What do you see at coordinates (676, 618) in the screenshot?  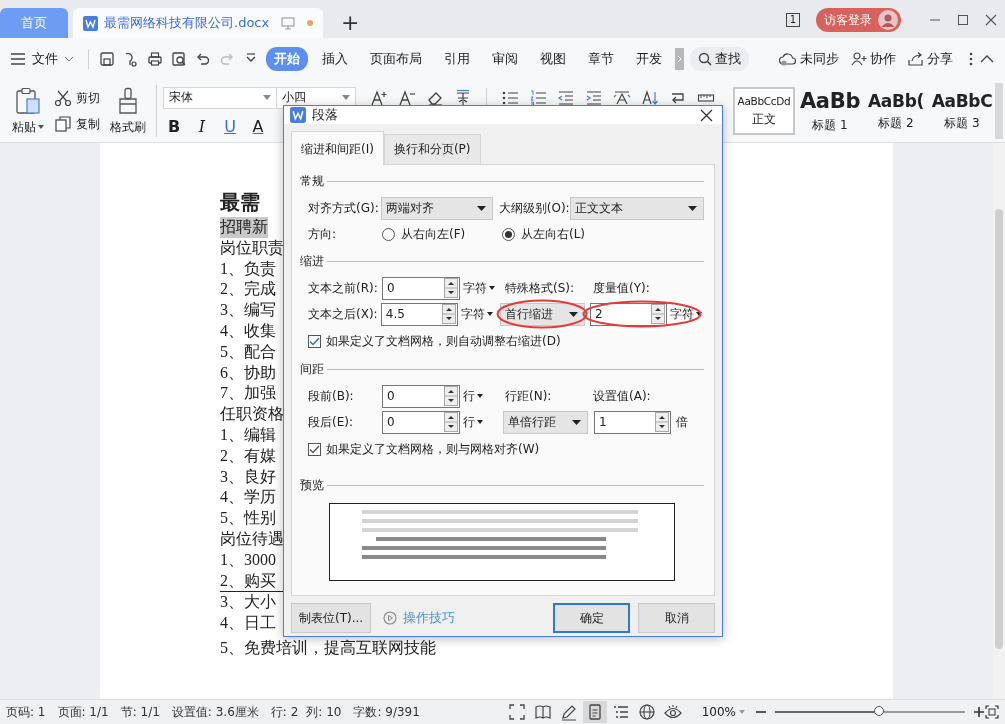 I see `cancel-button: 取消` at bounding box center [676, 618].